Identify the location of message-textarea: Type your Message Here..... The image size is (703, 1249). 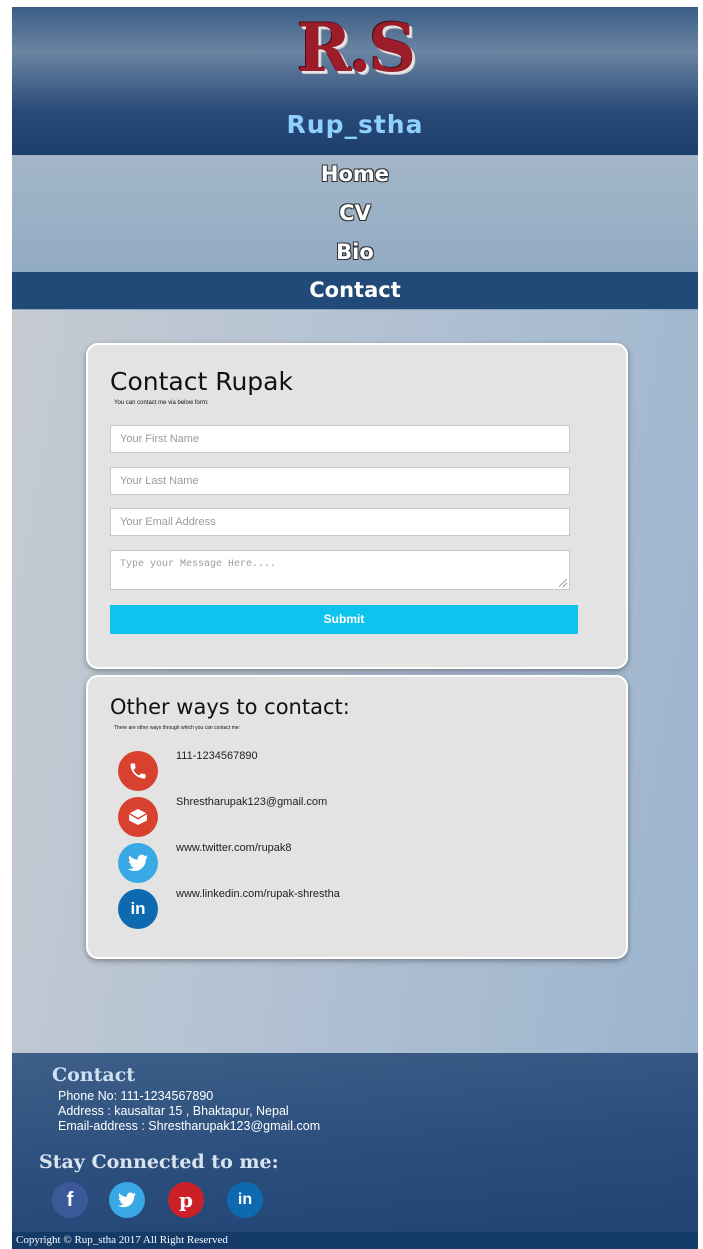
(340, 570).